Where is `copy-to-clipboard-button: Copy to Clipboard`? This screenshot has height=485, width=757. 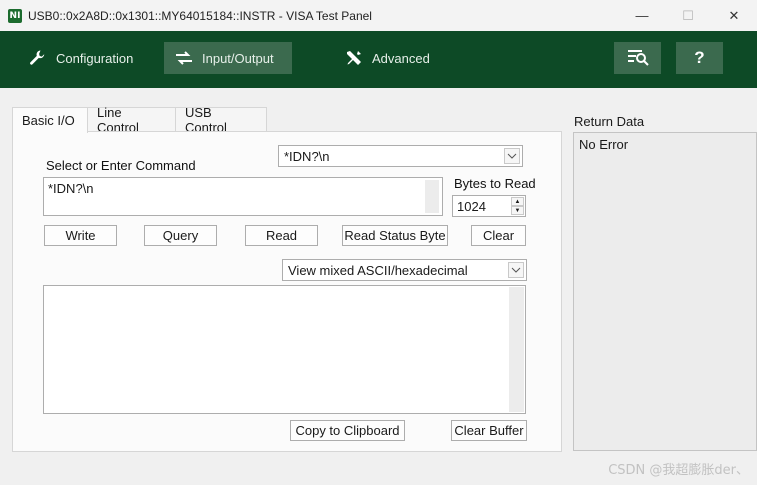
copy-to-clipboard-button: Copy to Clipboard is located at coordinates (347, 430).